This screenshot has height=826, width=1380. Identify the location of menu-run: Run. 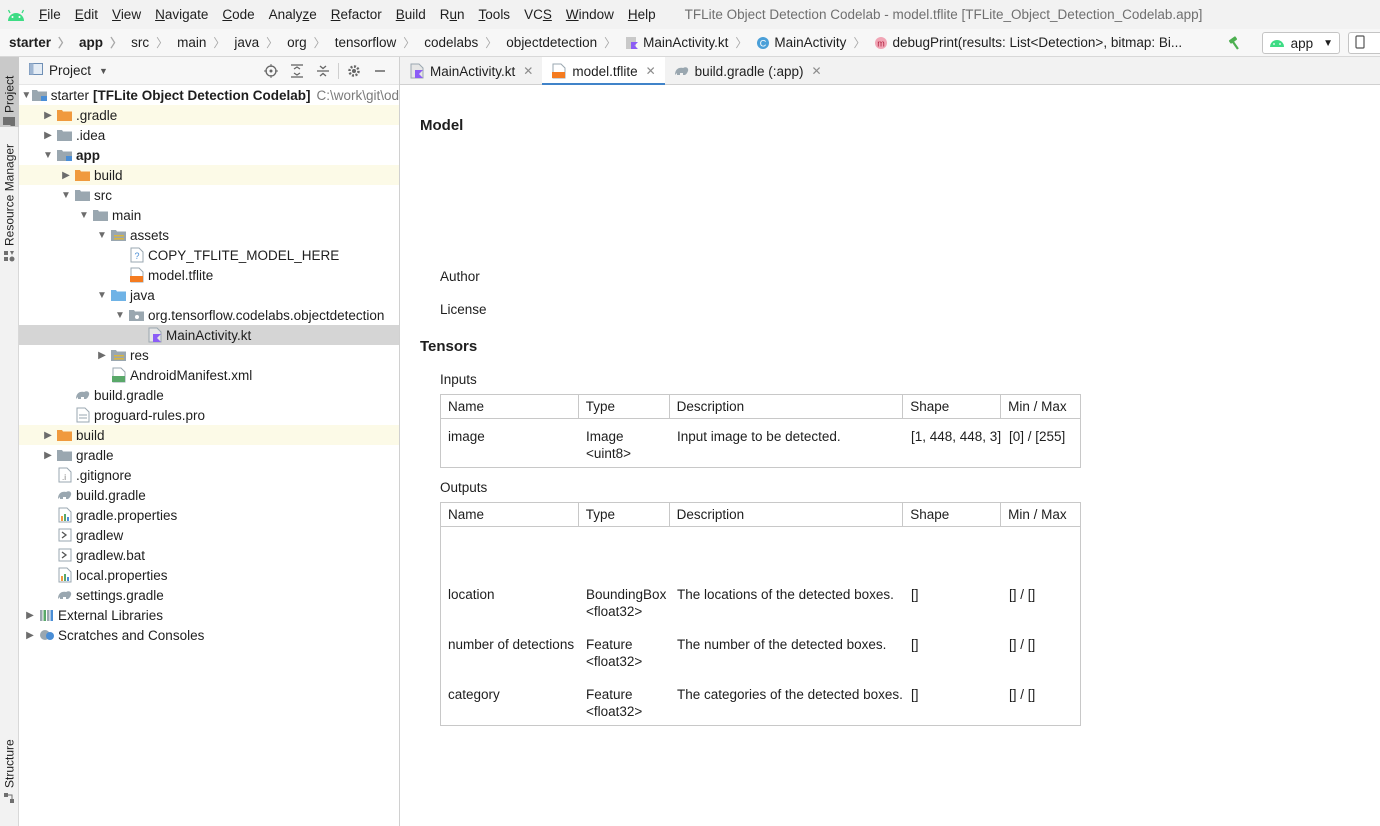
(452, 14).